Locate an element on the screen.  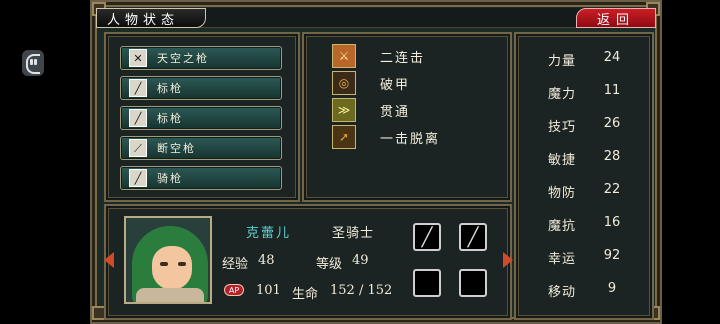
spear-icon: ✕ is located at coordinates (138, 58).